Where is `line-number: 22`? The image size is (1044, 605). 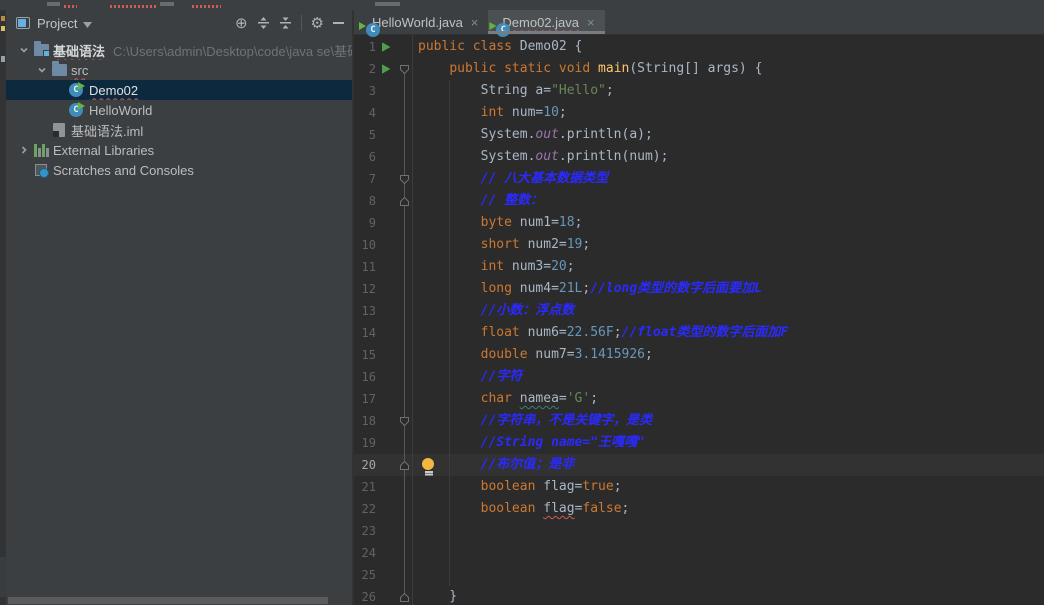
line-number: 22 is located at coordinates (365, 509).